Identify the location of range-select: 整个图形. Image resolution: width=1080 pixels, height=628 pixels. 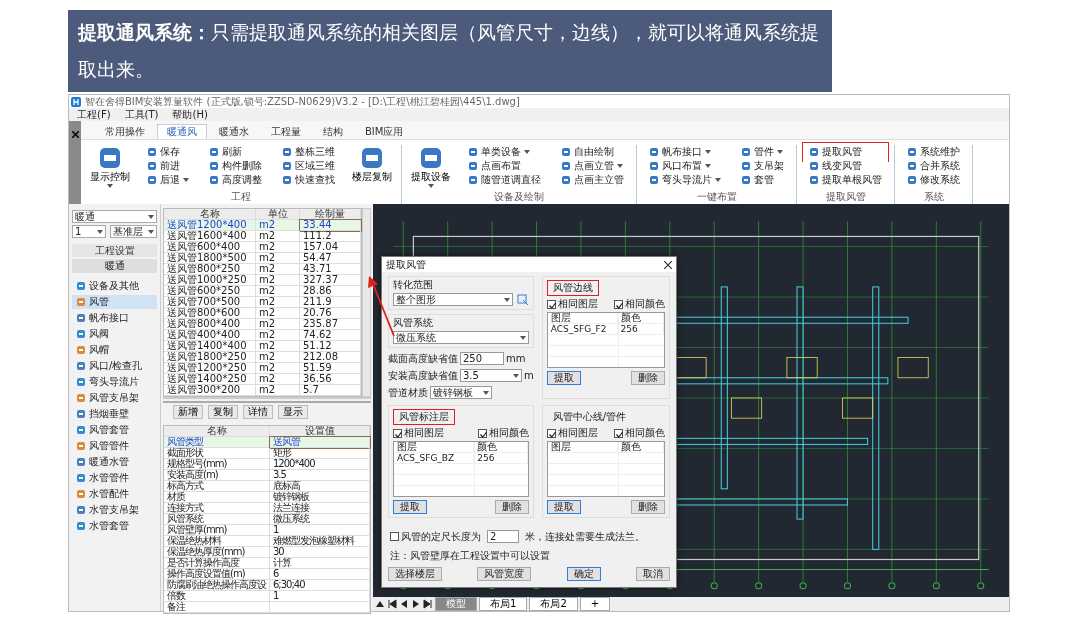
(453, 299).